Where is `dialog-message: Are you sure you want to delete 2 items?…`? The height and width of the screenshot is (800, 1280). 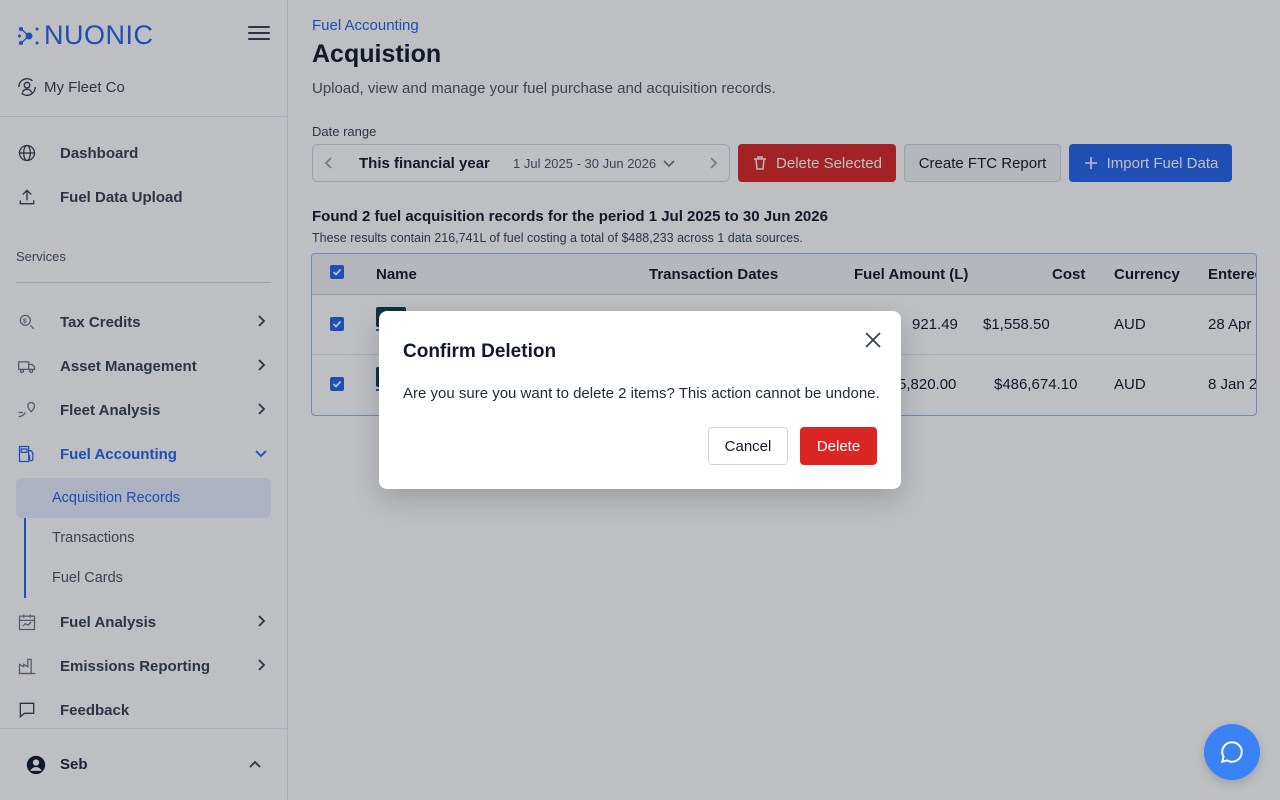
dialog-message: Are you sure you want to delete 2 items?… is located at coordinates (641, 393).